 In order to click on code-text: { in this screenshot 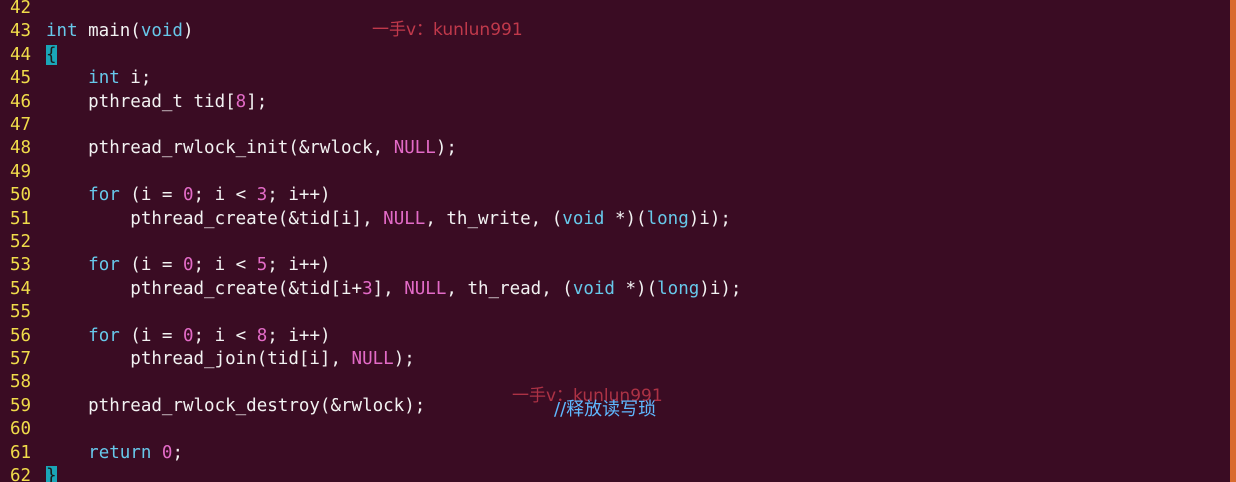, I will do `click(51, 55)`.